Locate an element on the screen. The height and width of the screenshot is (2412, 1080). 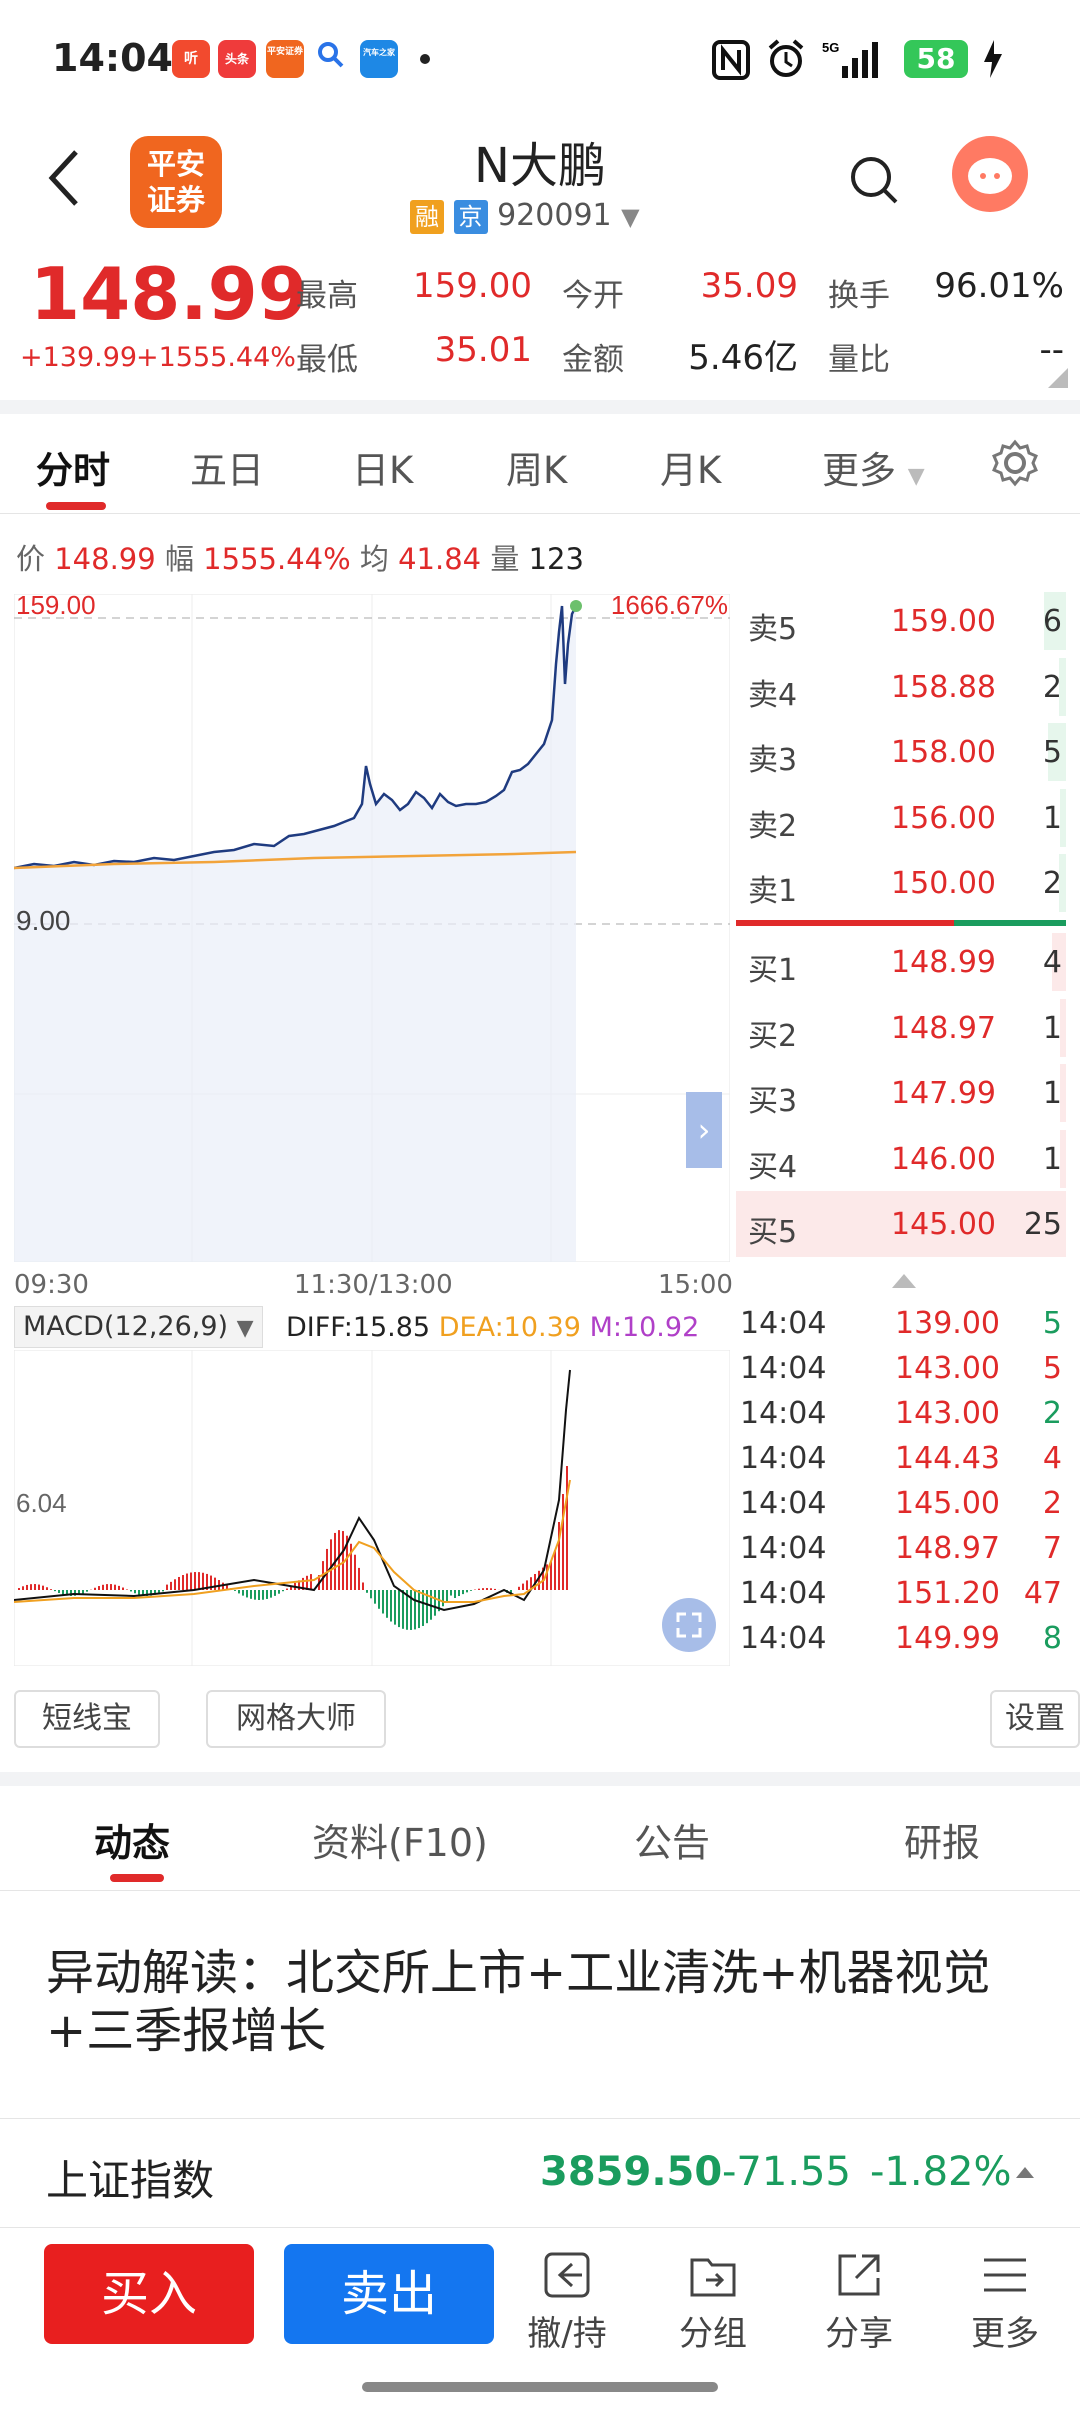
buy-level-2: 买2 148.97 1 is located at coordinates (901, 1028).